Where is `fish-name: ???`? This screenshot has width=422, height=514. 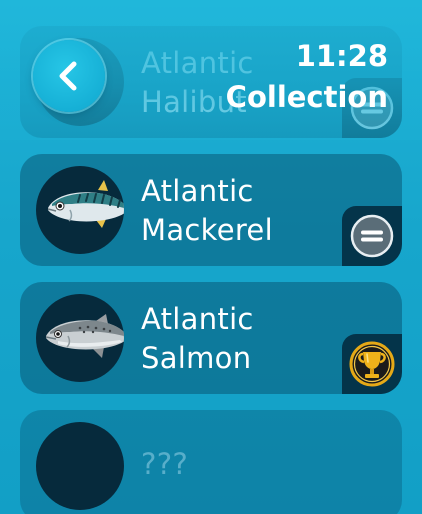 fish-name: ??? is located at coordinates (165, 464).